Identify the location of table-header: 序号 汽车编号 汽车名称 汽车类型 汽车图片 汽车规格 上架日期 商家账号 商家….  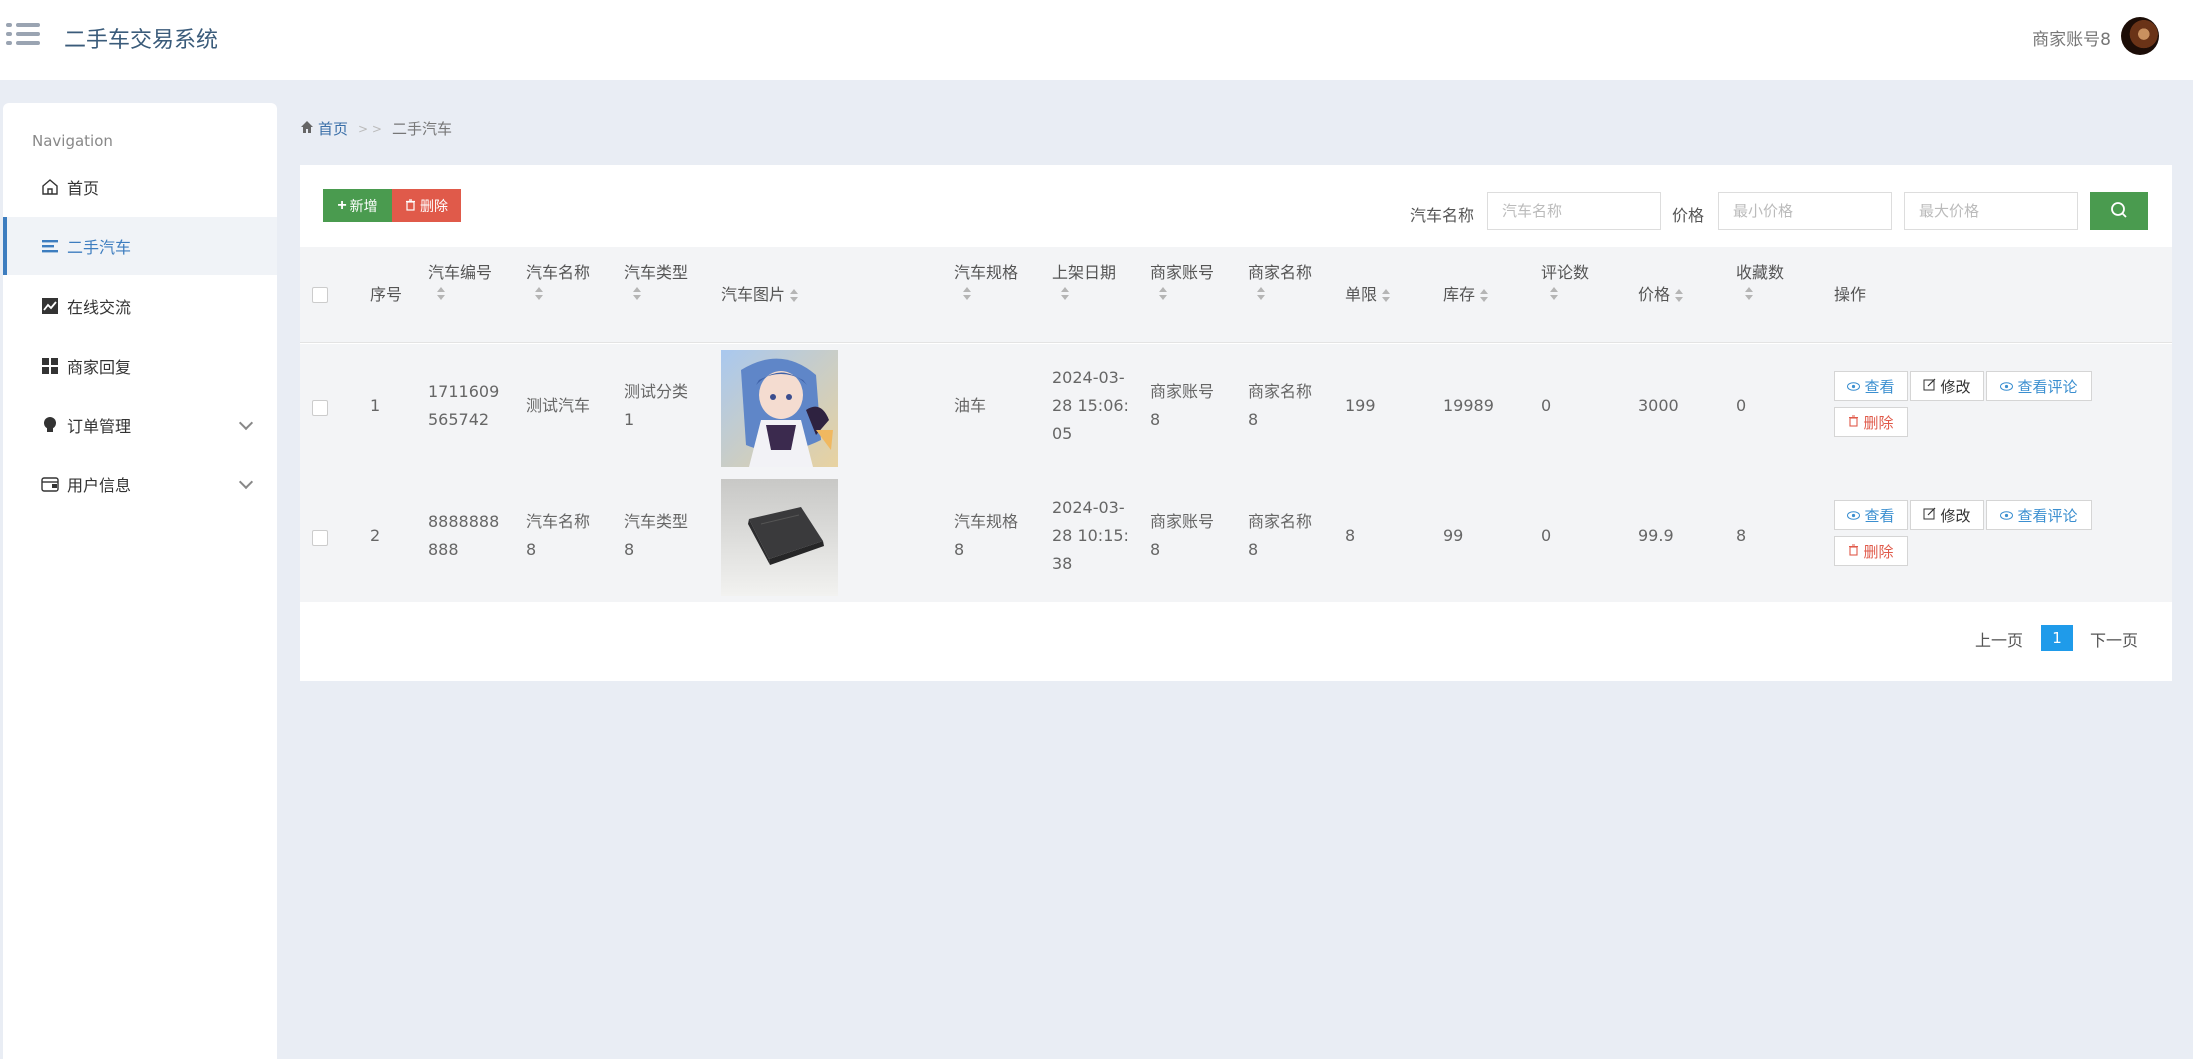
(1236, 295).